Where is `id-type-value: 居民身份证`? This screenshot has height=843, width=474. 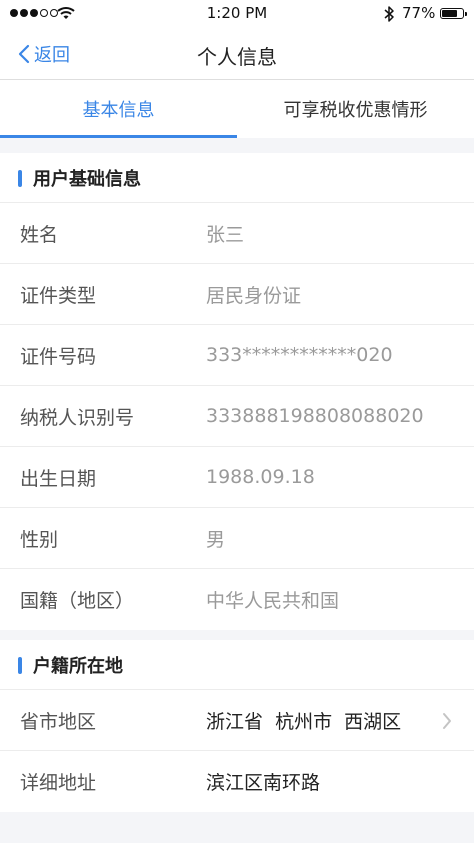 id-type-value: 居民身份证 is located at coordinates (254, 295).